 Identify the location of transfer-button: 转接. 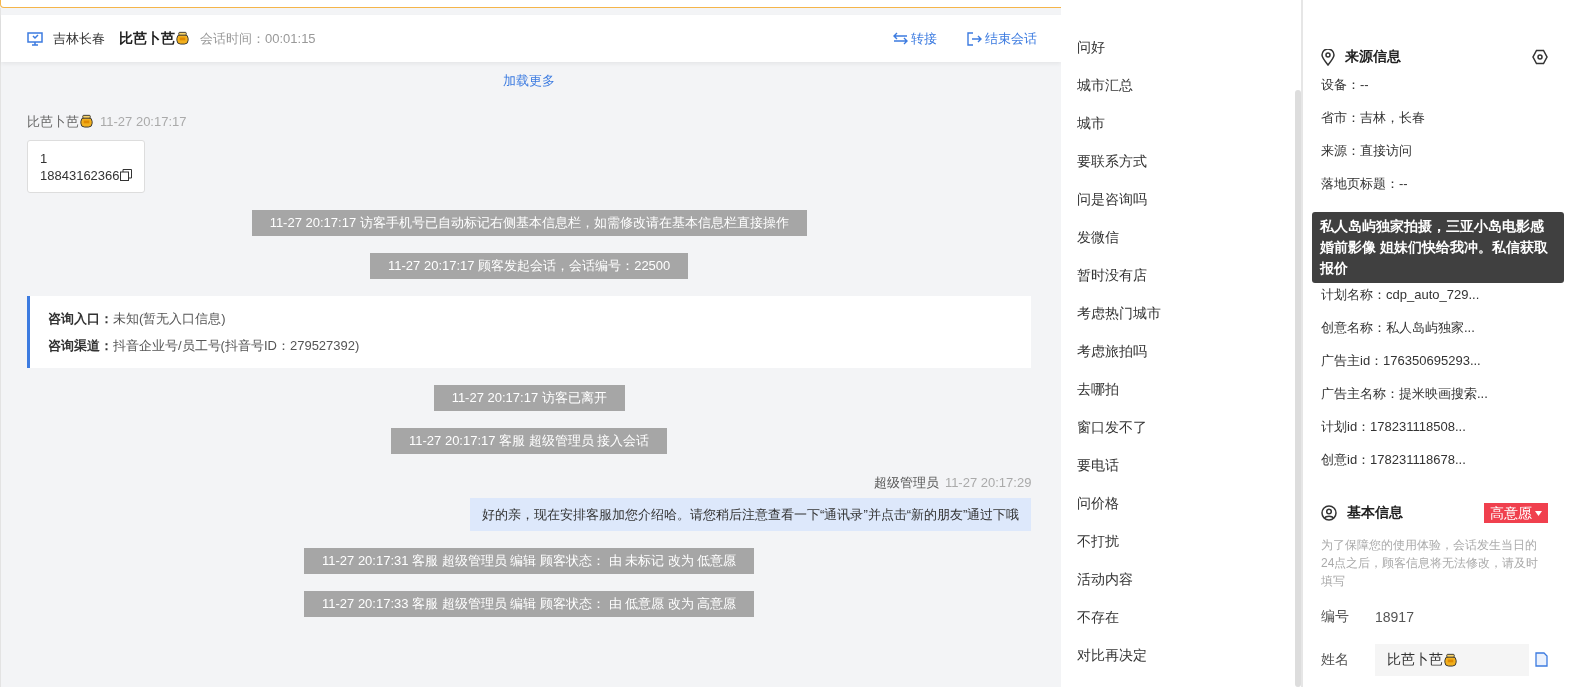
(915, 38).